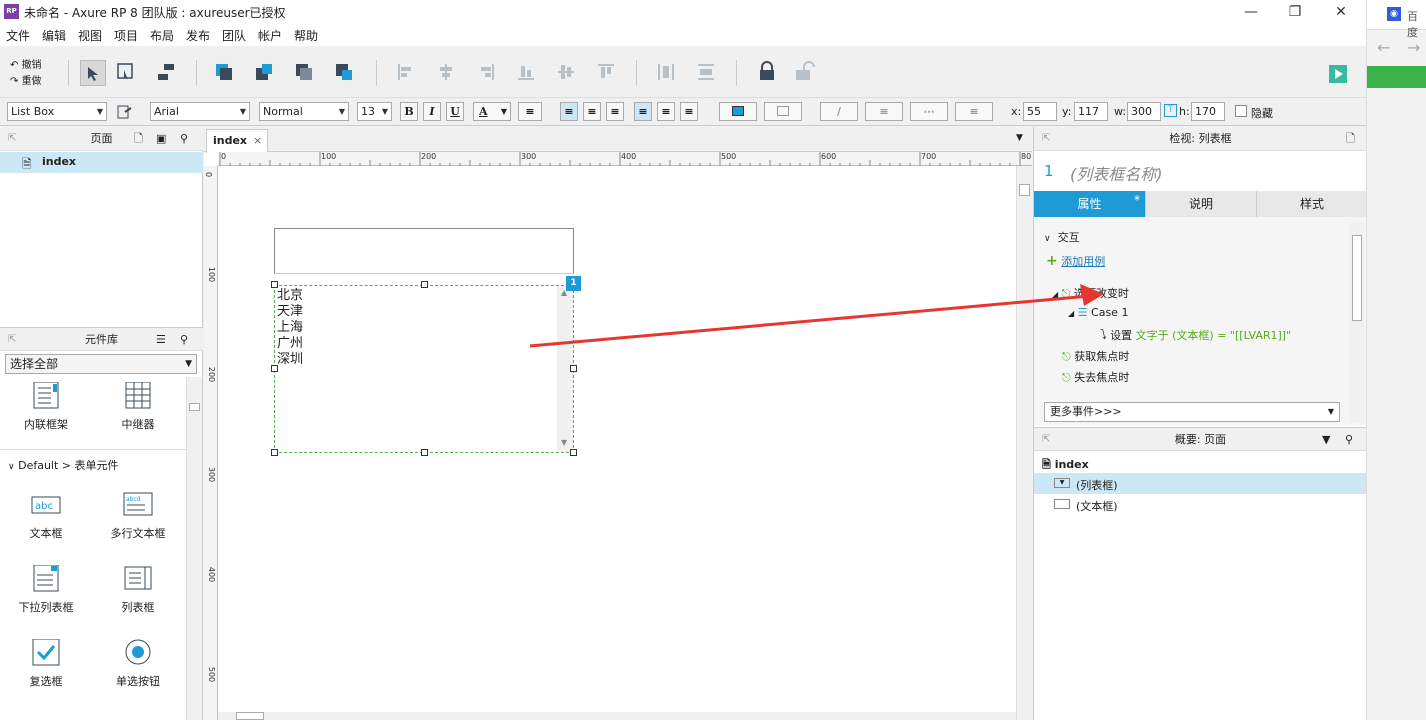 The image size is (1426, 720). What do you see at coordinates (290, 360) in the screenshot?
I see `list-option: 深圳` at bounding box center [290, 360].